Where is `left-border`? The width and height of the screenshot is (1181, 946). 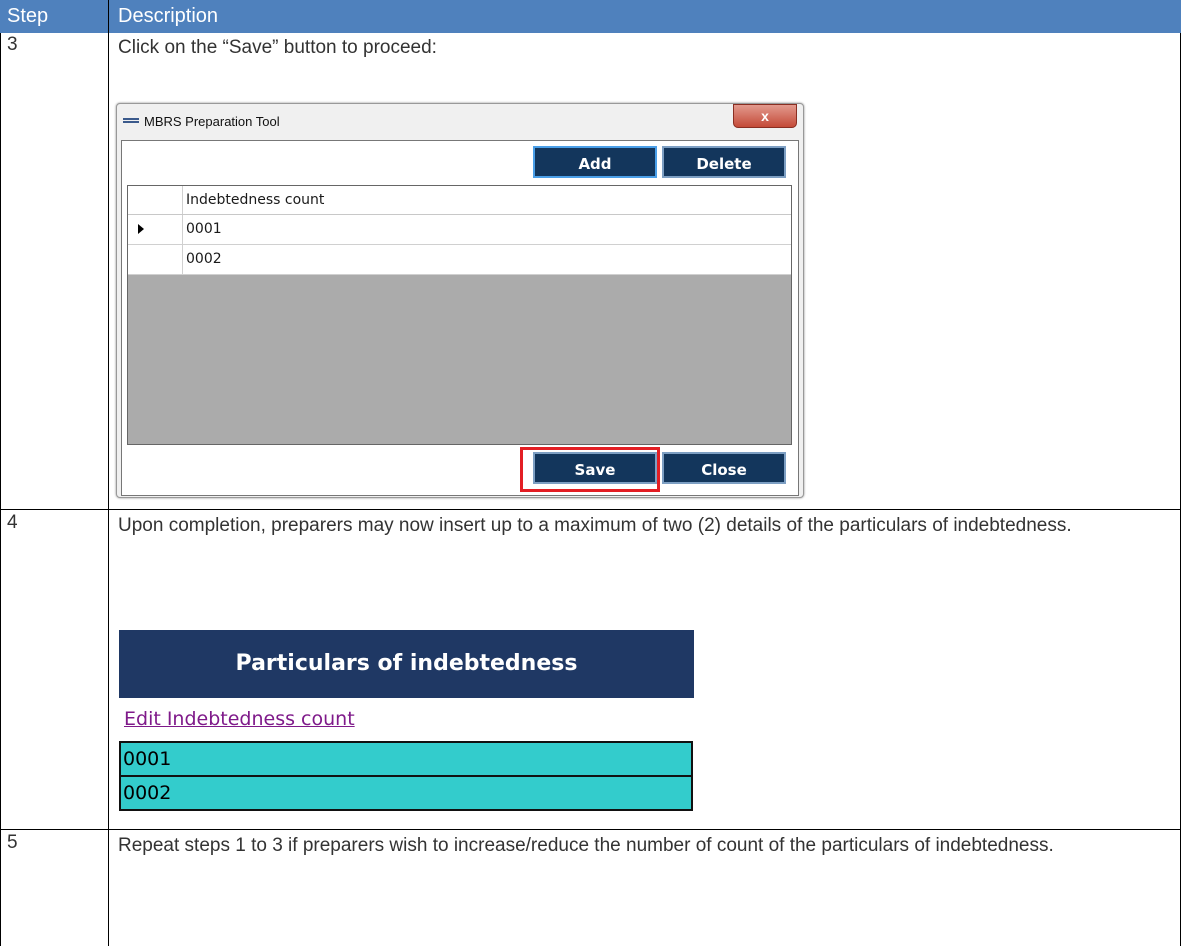 left-border is located at coordinates (0, 489).